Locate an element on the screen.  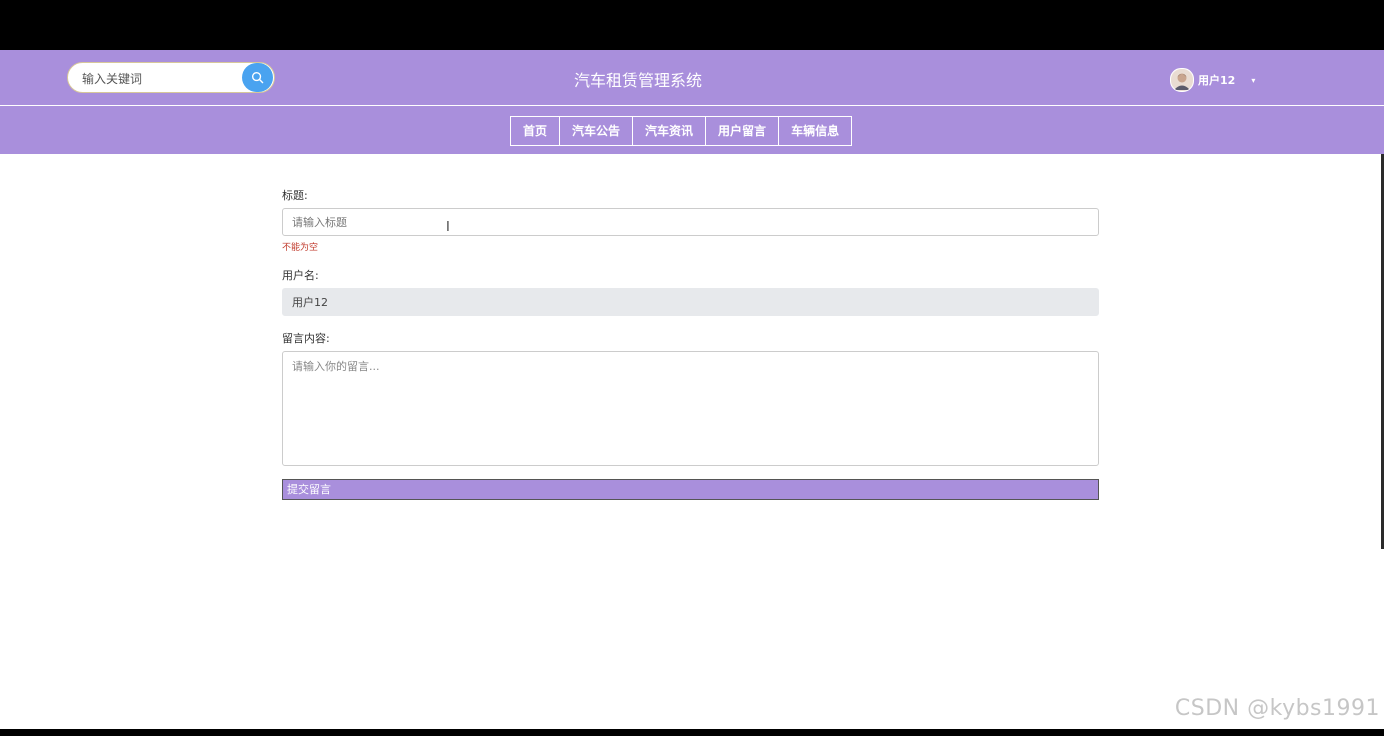
top-header: 汽车租赁管理系统 用户12 ▾ is located at coordinates (692, 78).